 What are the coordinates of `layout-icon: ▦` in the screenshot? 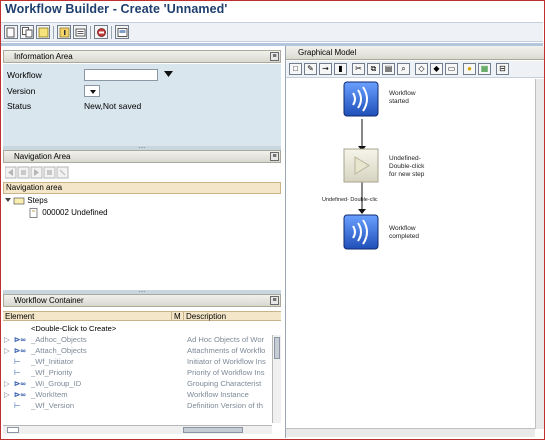 It's located at (484, 69).